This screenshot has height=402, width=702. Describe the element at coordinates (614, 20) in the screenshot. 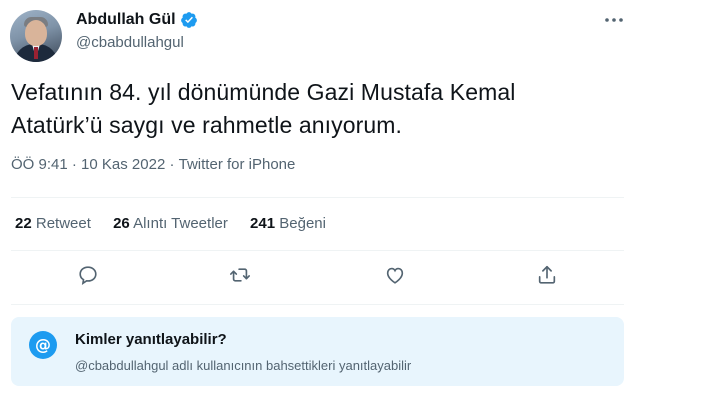

I see `more-options-icon` at that location.